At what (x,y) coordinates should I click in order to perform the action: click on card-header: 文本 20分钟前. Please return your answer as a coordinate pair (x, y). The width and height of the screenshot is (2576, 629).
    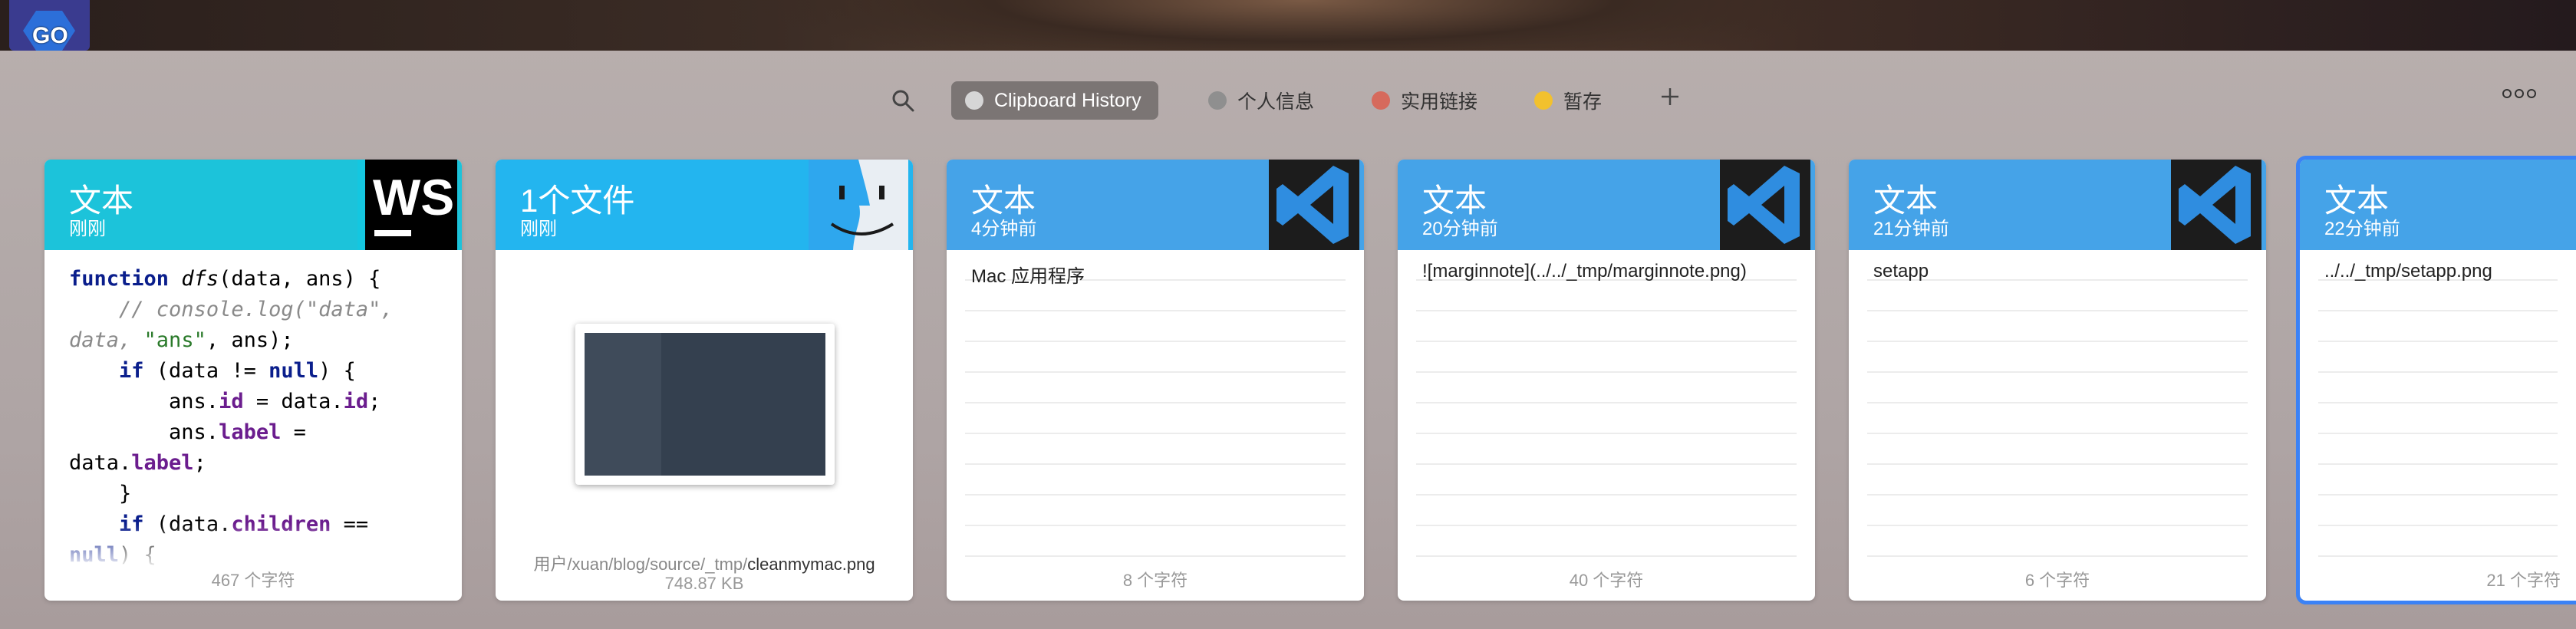
    Looking at the image, I should click on (1606, 205).